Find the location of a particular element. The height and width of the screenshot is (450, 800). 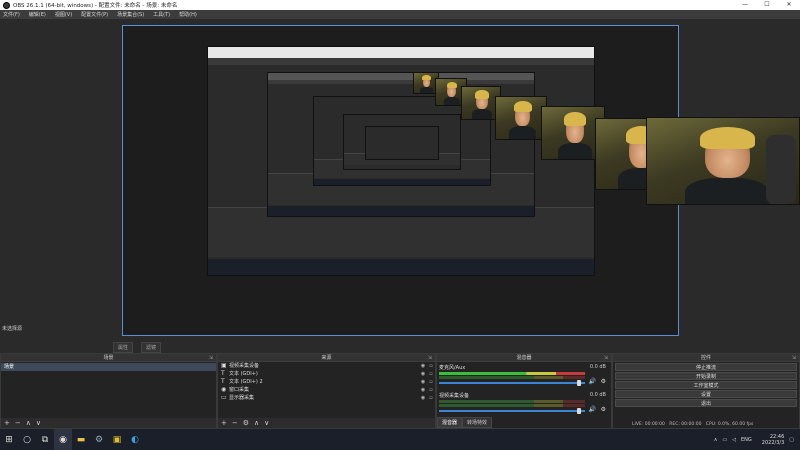

tab-transitions: 转场特效 is located at coordinates (477, 422).